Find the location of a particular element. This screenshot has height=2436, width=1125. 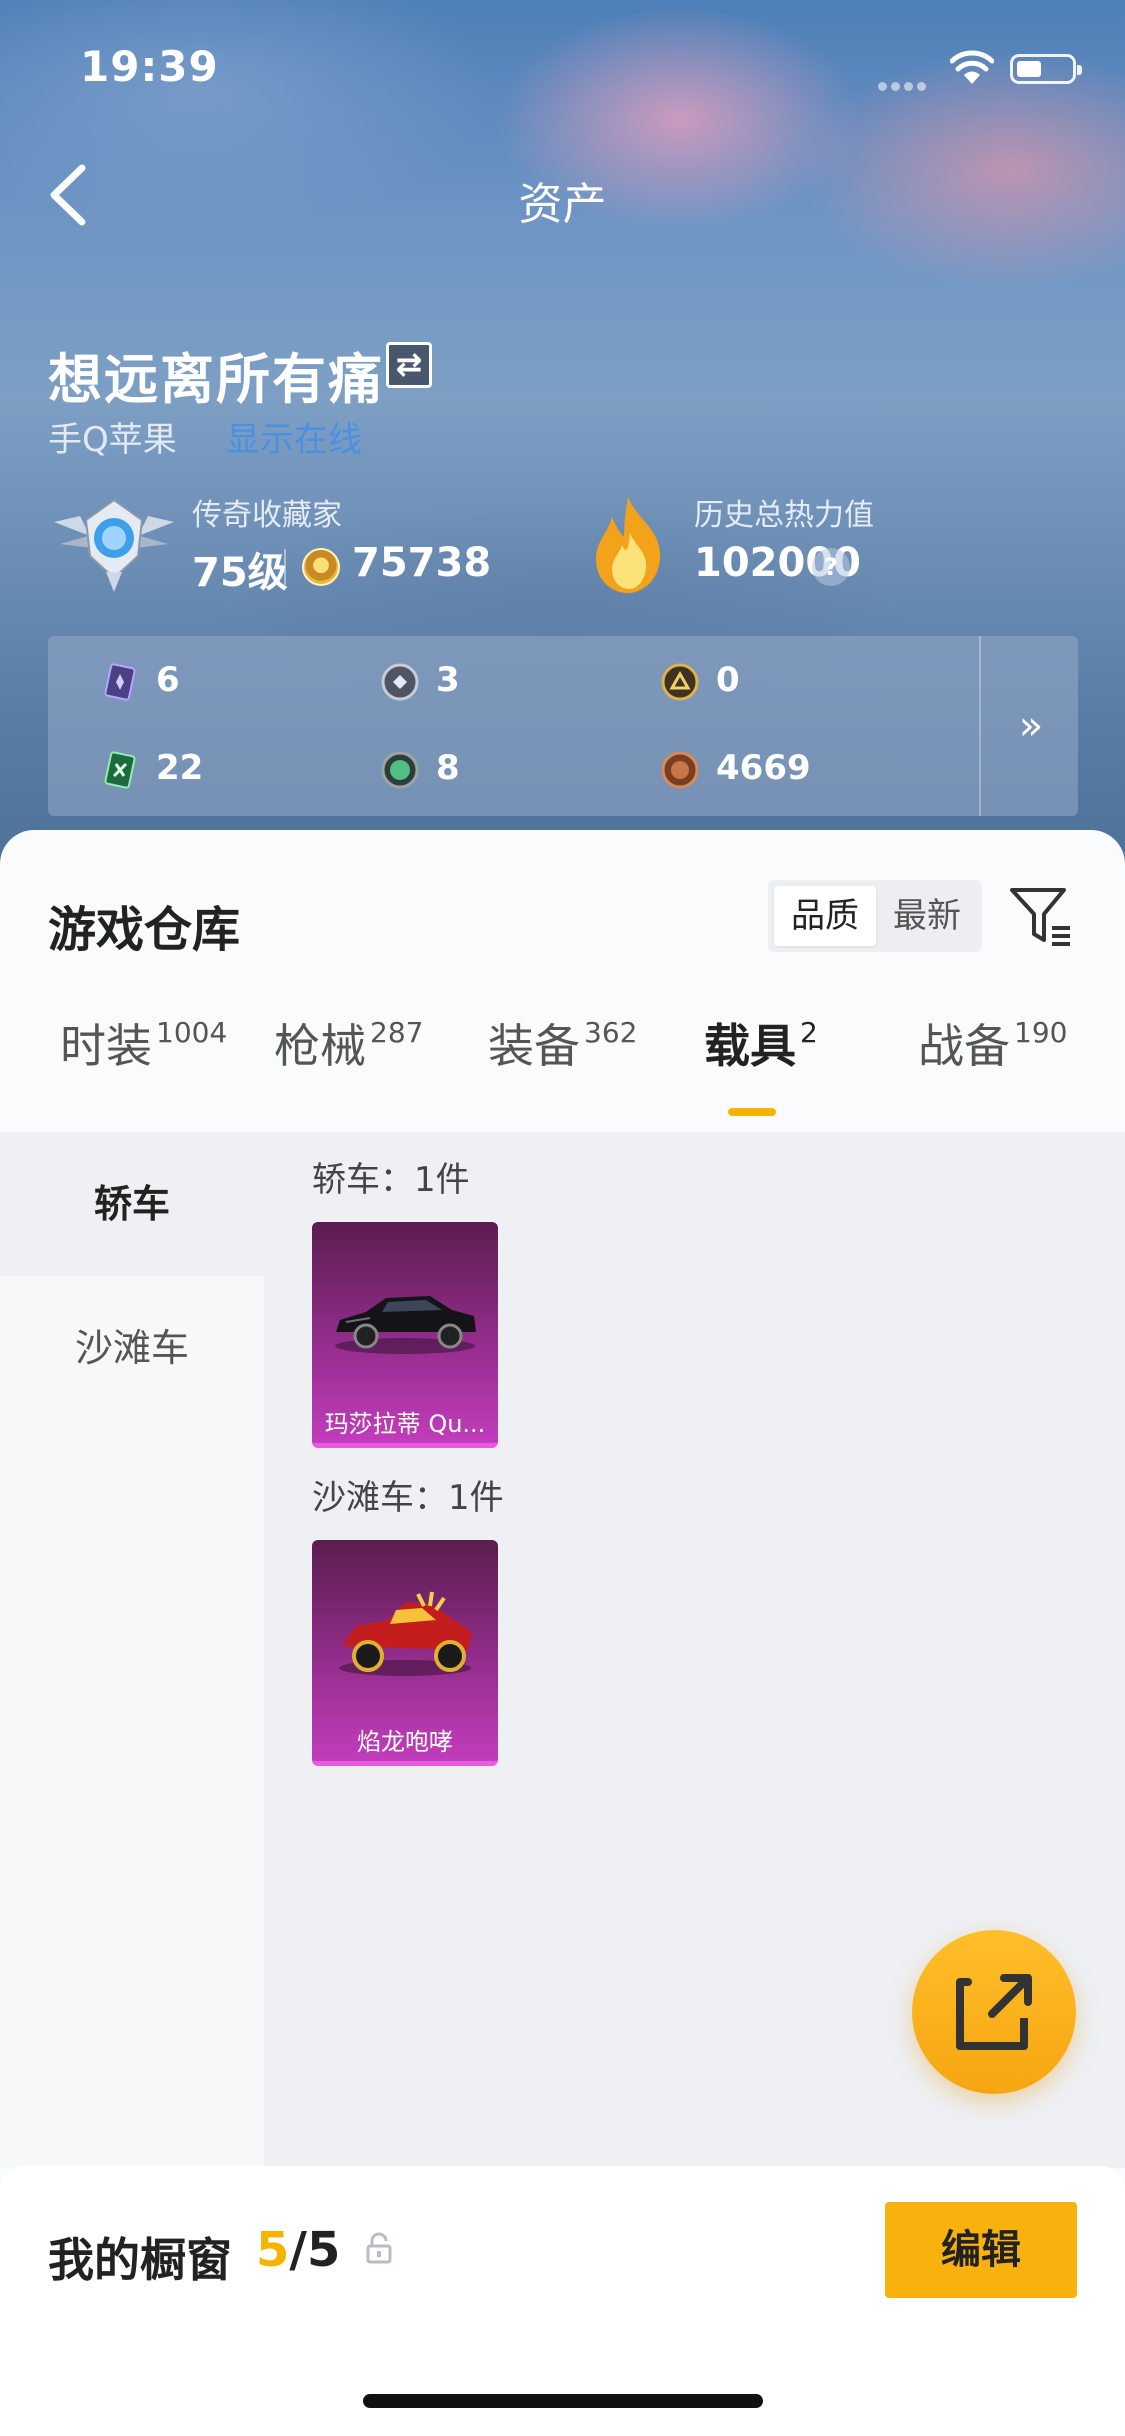

collector-points: 75738 is located at coordinates (422, 563).